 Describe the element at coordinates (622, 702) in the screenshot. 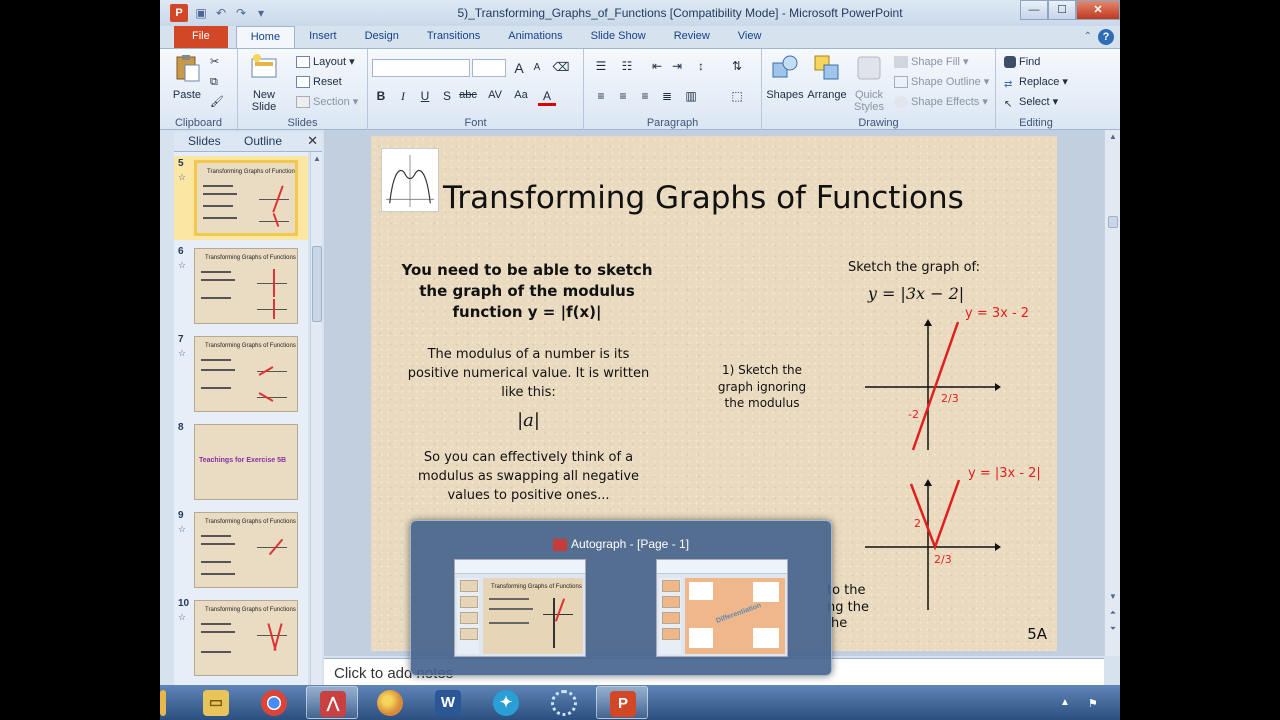

I see `taskbar-powerpoint: P` at that location.